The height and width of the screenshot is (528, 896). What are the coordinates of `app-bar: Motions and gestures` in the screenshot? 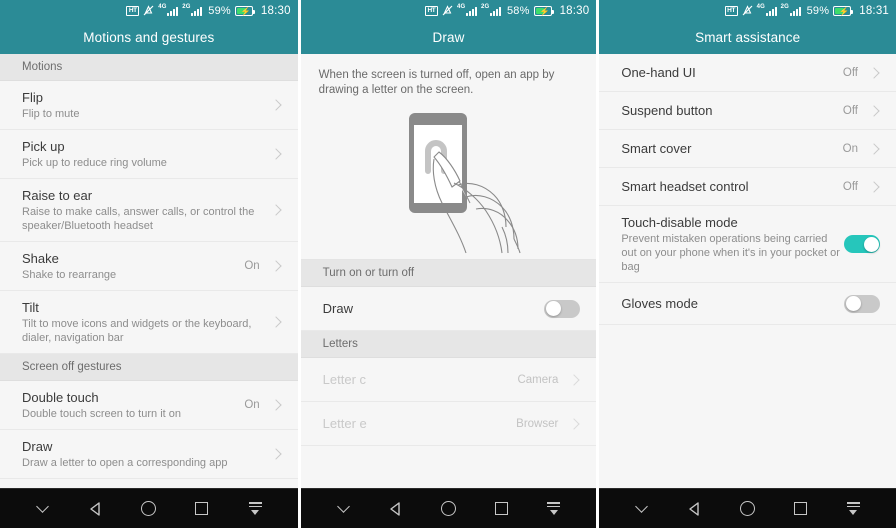 It's located at (149, 37).